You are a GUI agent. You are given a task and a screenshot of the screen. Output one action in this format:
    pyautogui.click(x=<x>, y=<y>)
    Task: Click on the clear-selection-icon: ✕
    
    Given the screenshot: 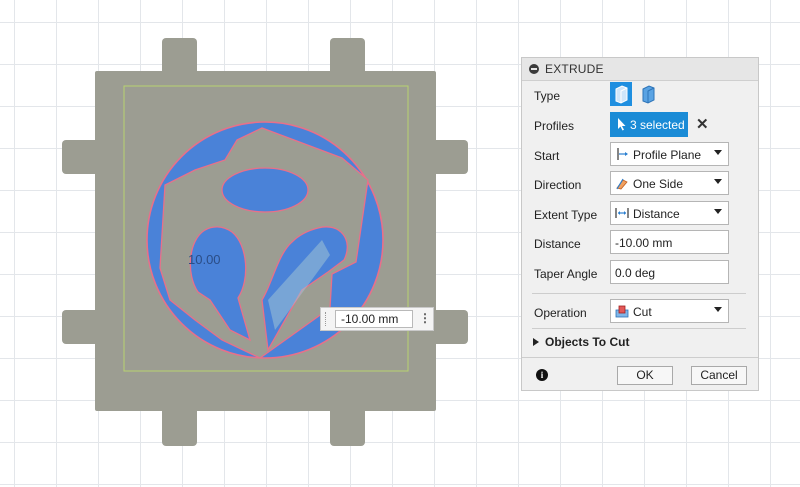 What is the action you would take?
    pyautogui.click(x=702, y=124)
    